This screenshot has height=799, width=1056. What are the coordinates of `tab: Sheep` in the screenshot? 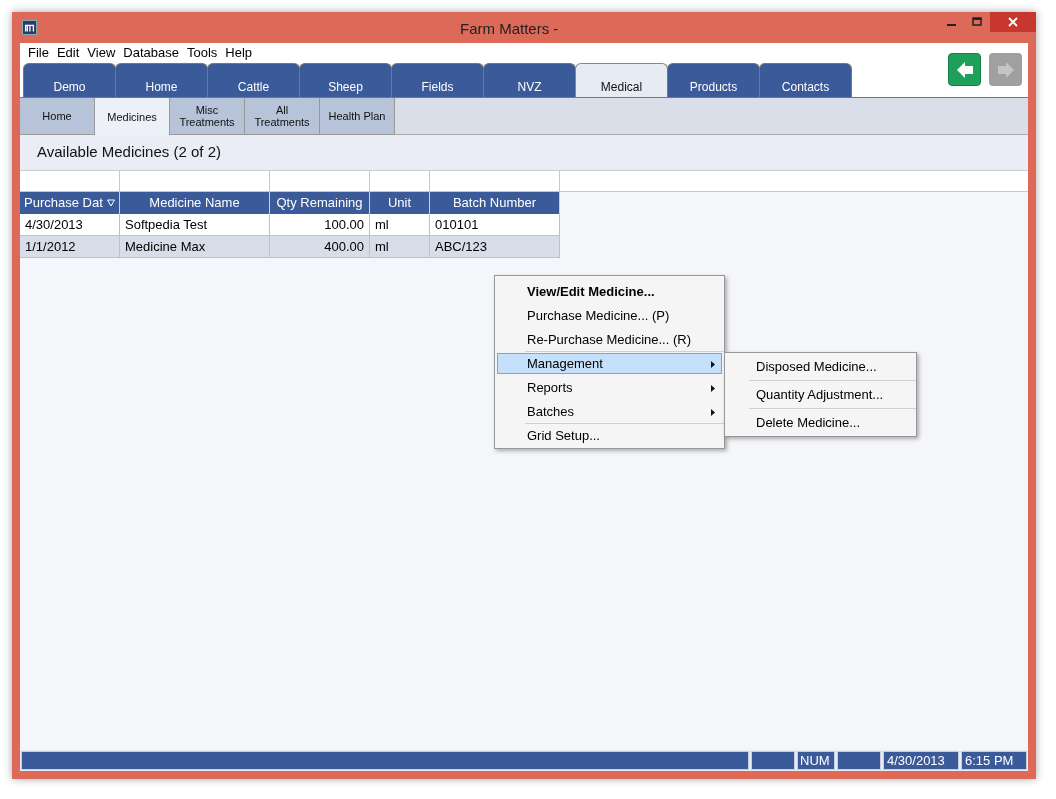 It's located at (345, 80).